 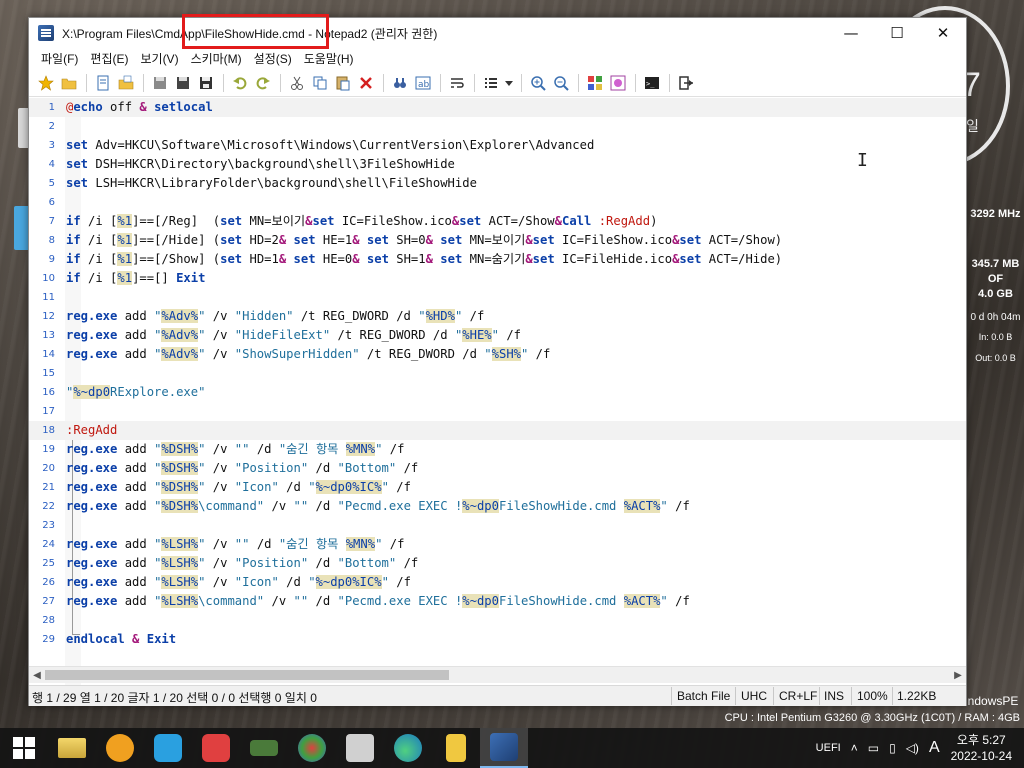 I want to click on taskbar-app-notepad2, so click(x=504, y=748).